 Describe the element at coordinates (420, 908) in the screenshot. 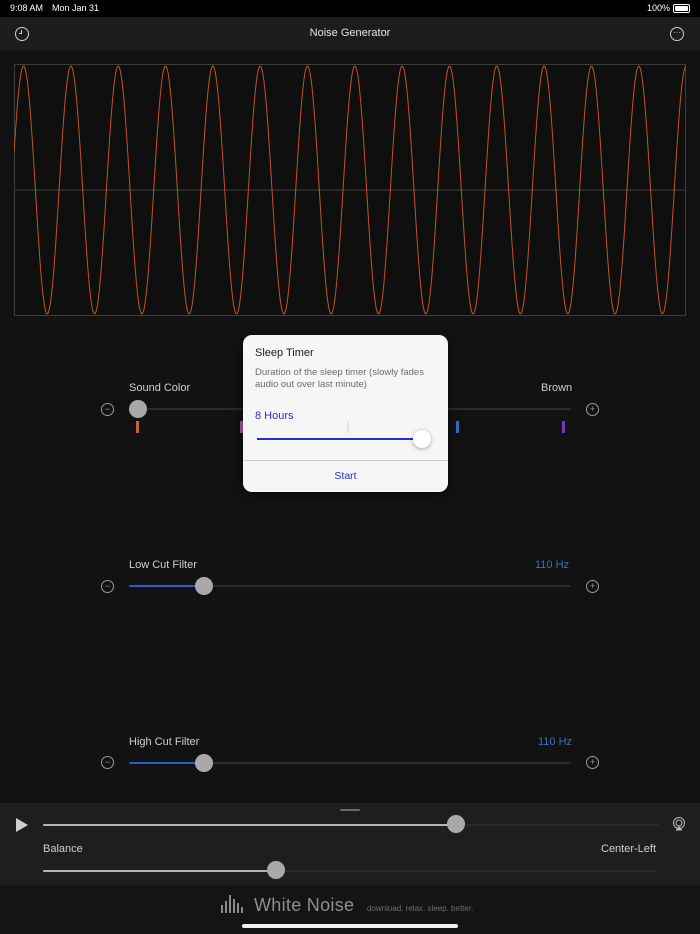

I see `brand-tagline: download. relax. sleep. better.` at that location.